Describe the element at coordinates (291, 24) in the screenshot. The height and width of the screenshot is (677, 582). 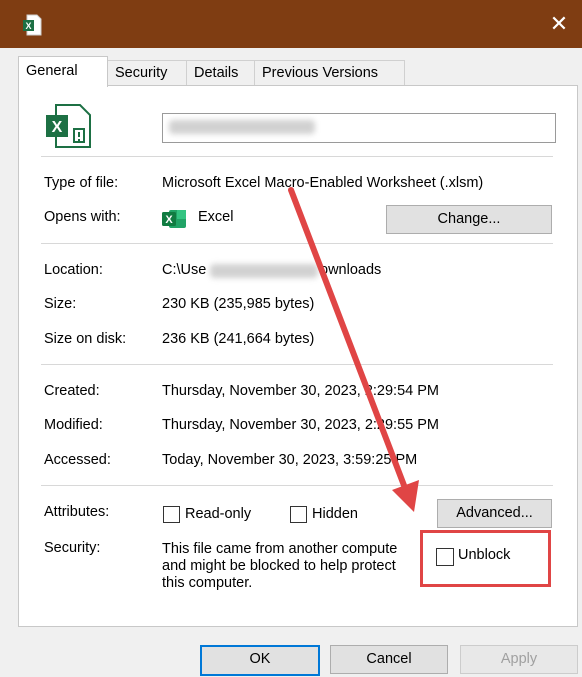
I see `title-bar: X ✕` at that location.